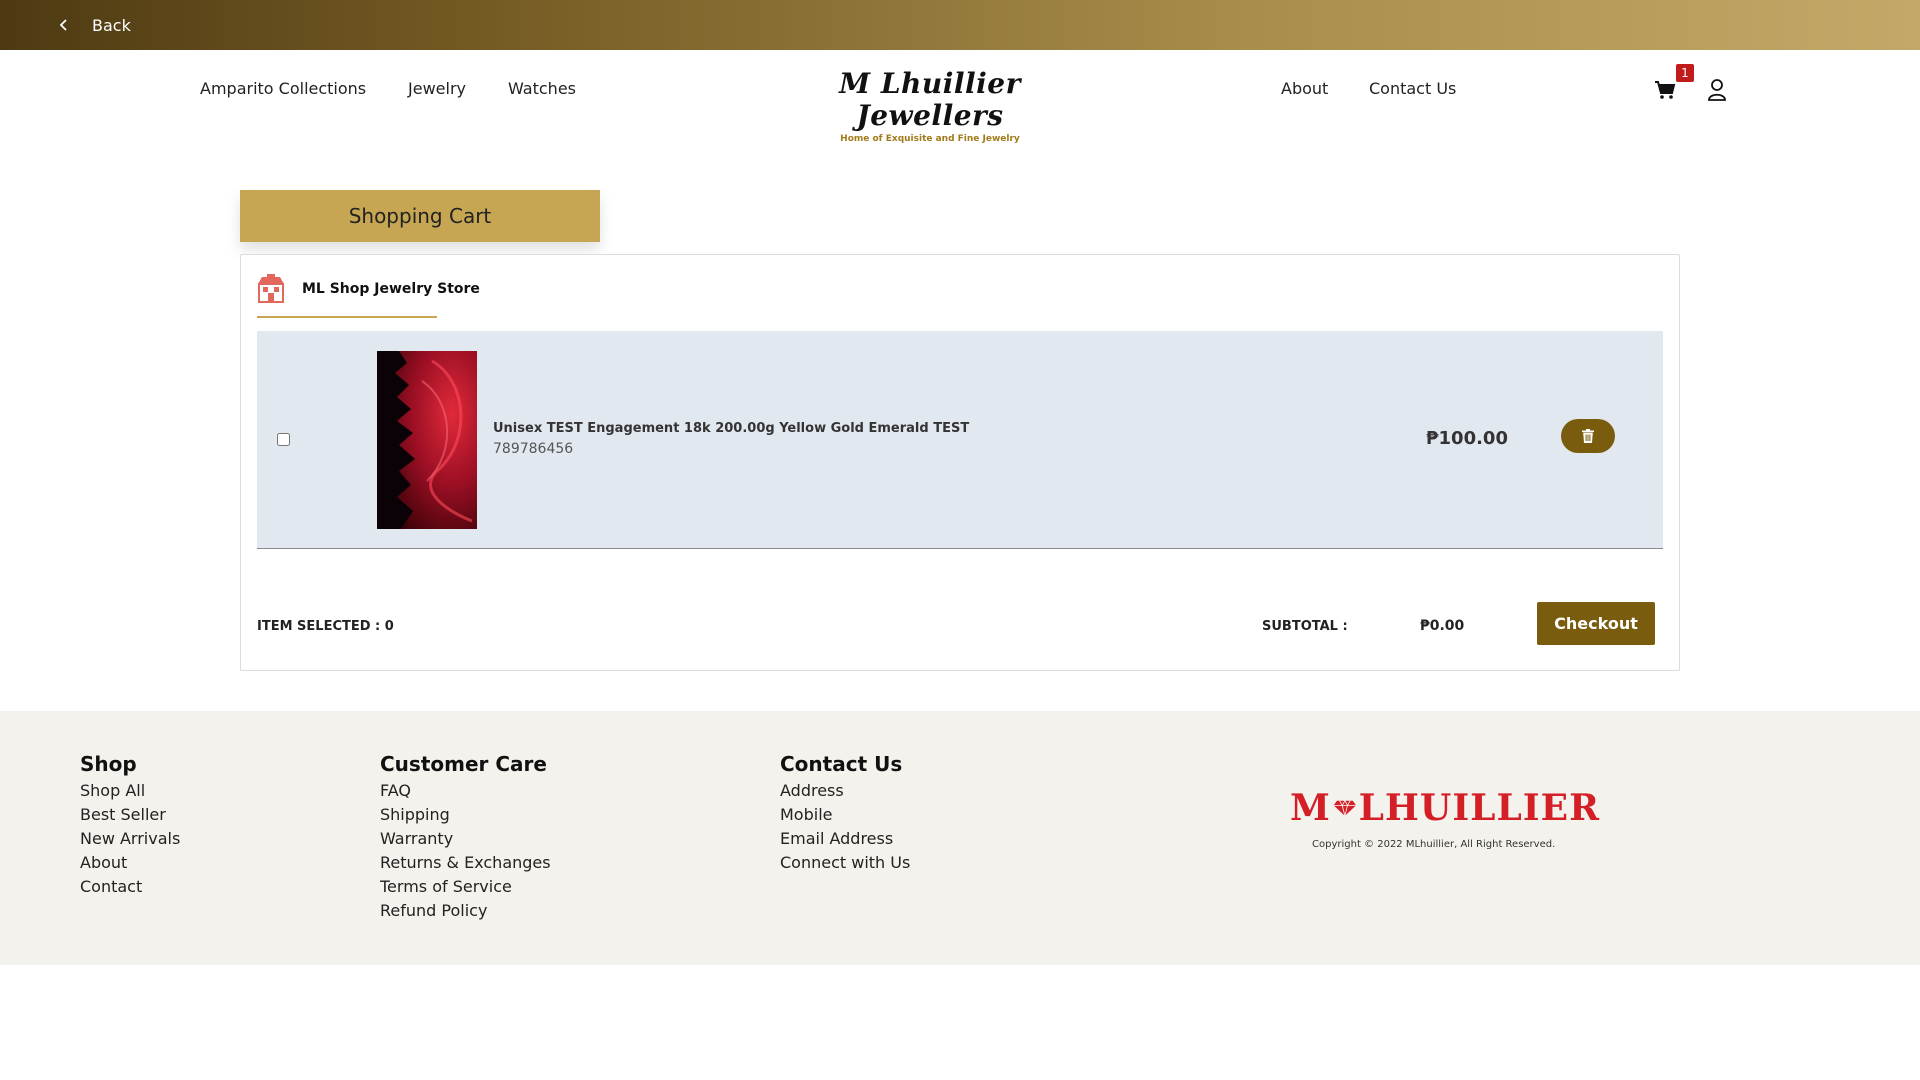 The width and height of the screenshot is (1920, 1080). Describe the element at coordinates (465, 815) in the screenshot. I see `footer-link-shipping: Shipping` at that location.